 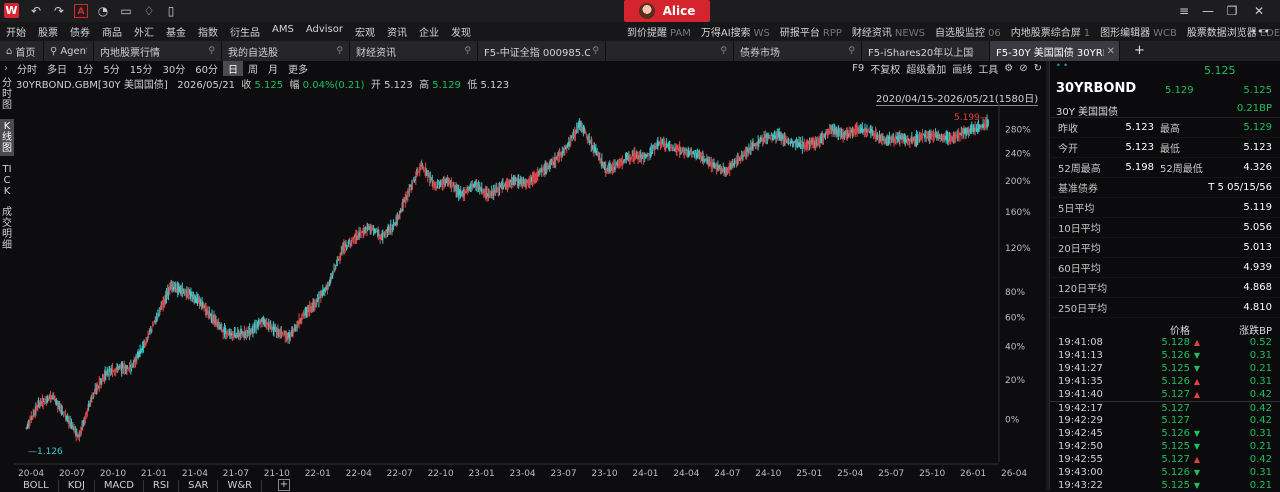 What do you see at coordinates (27, 68) in the screenshot?
I see `period-0: 分时` at bounding box center [27, 68].